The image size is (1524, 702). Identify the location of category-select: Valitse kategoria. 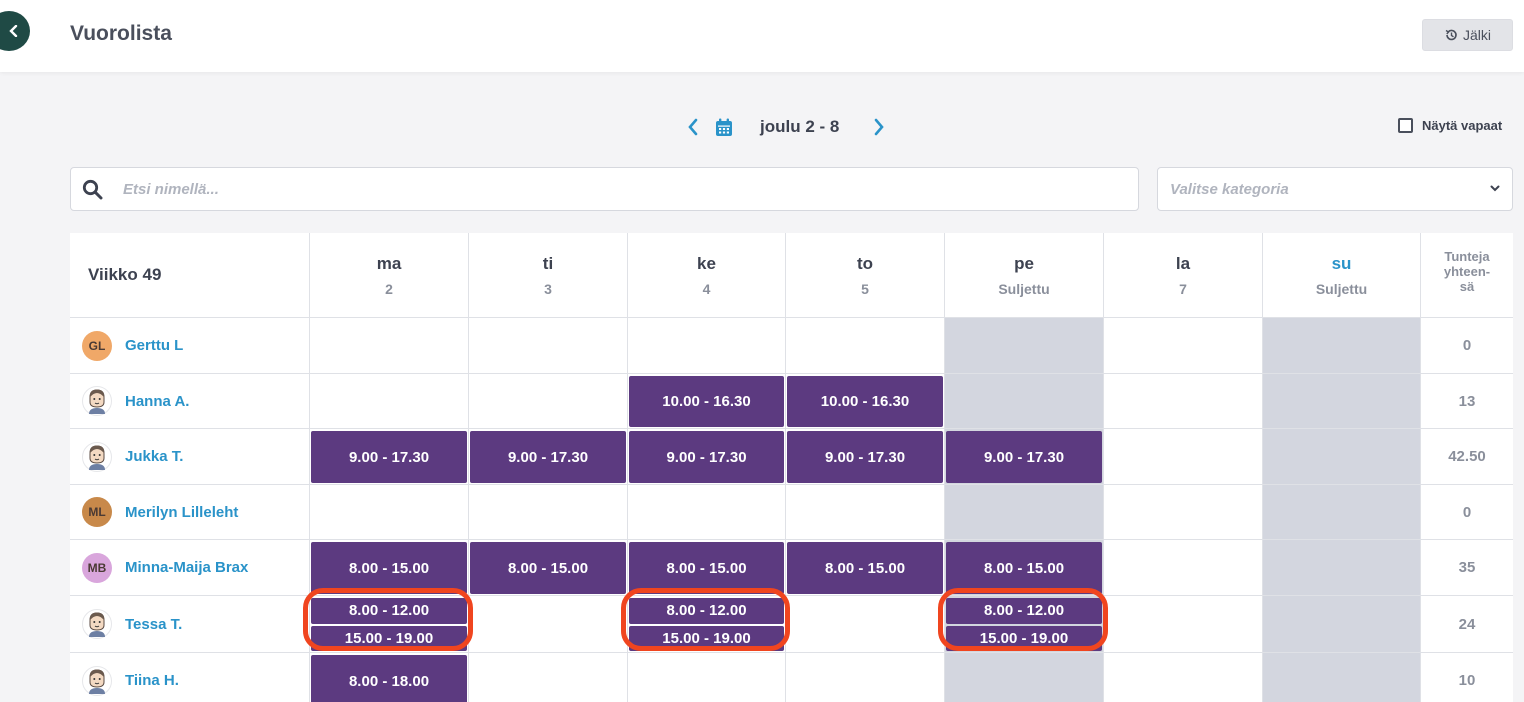
(1335, 189).